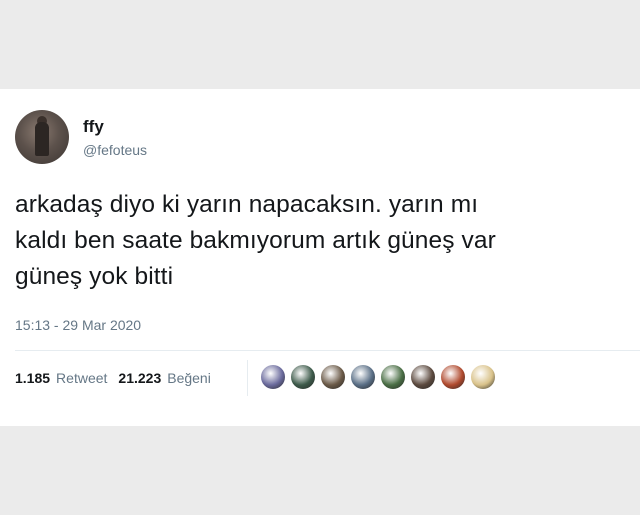 This screenshot has width=640, height=515. Describe the element at coordinates (78, 325) in the screenshot. I see `tweet-timestamp: 15:13 - 29 Mar 2020` at that location.